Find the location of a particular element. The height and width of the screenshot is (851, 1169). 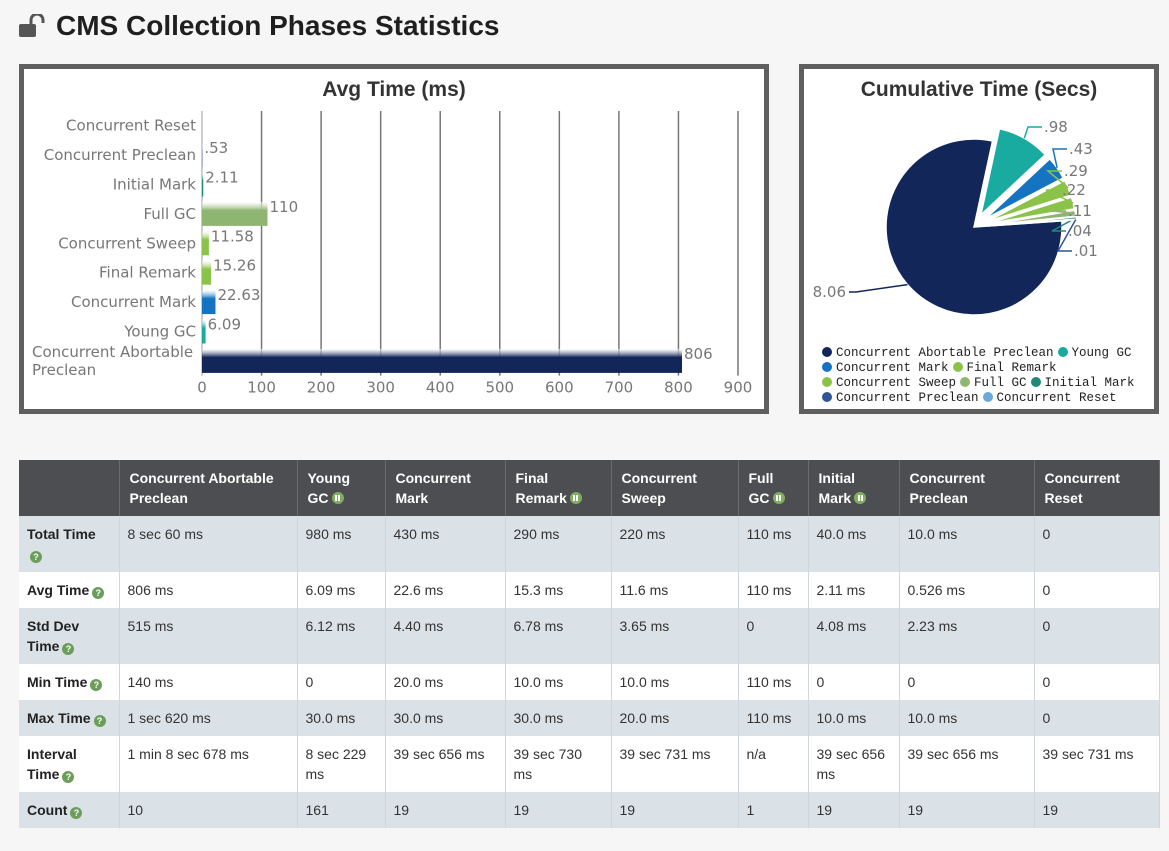

category-label: Full GC is located at coordinates (169, 214).